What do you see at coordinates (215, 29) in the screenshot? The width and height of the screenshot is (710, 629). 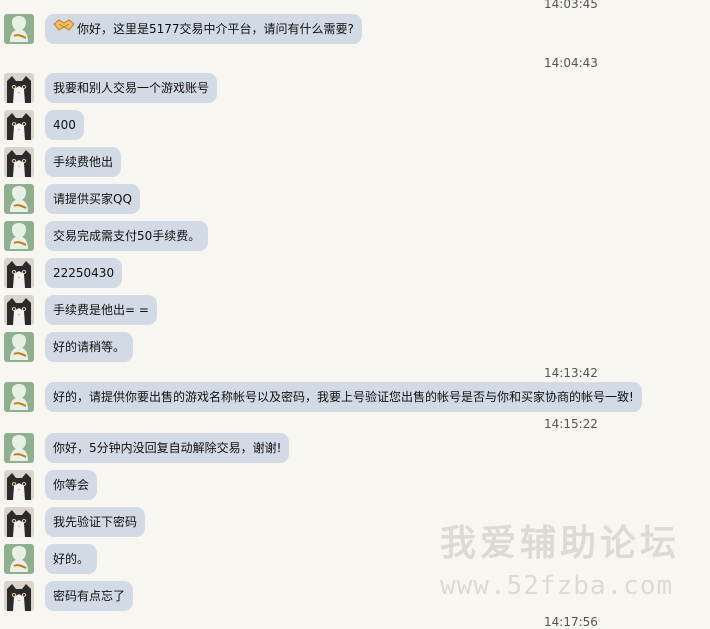 I see `message-text: 你好，这里是5177交易中介平台，请问有什么需要?` at bounding box center [215, 29].